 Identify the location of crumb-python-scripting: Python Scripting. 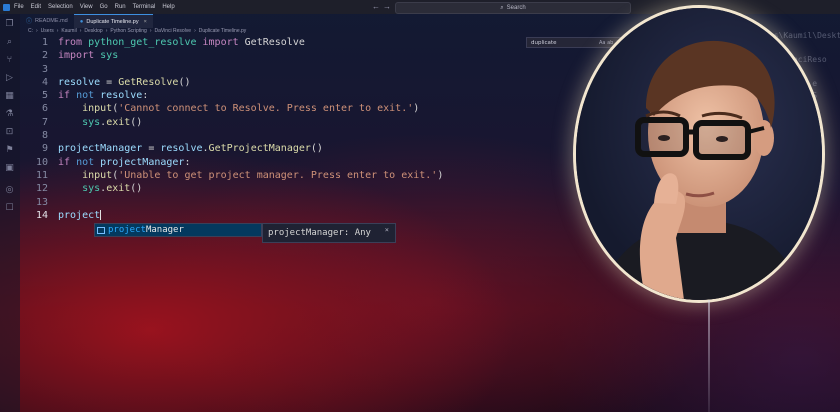
(128, 31).